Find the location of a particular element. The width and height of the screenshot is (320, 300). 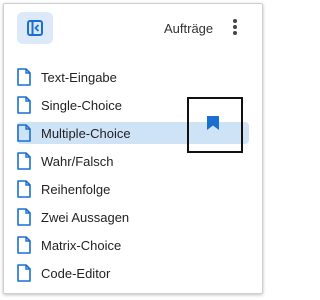

more-vertical-icon is located at coordinates (235, 27).